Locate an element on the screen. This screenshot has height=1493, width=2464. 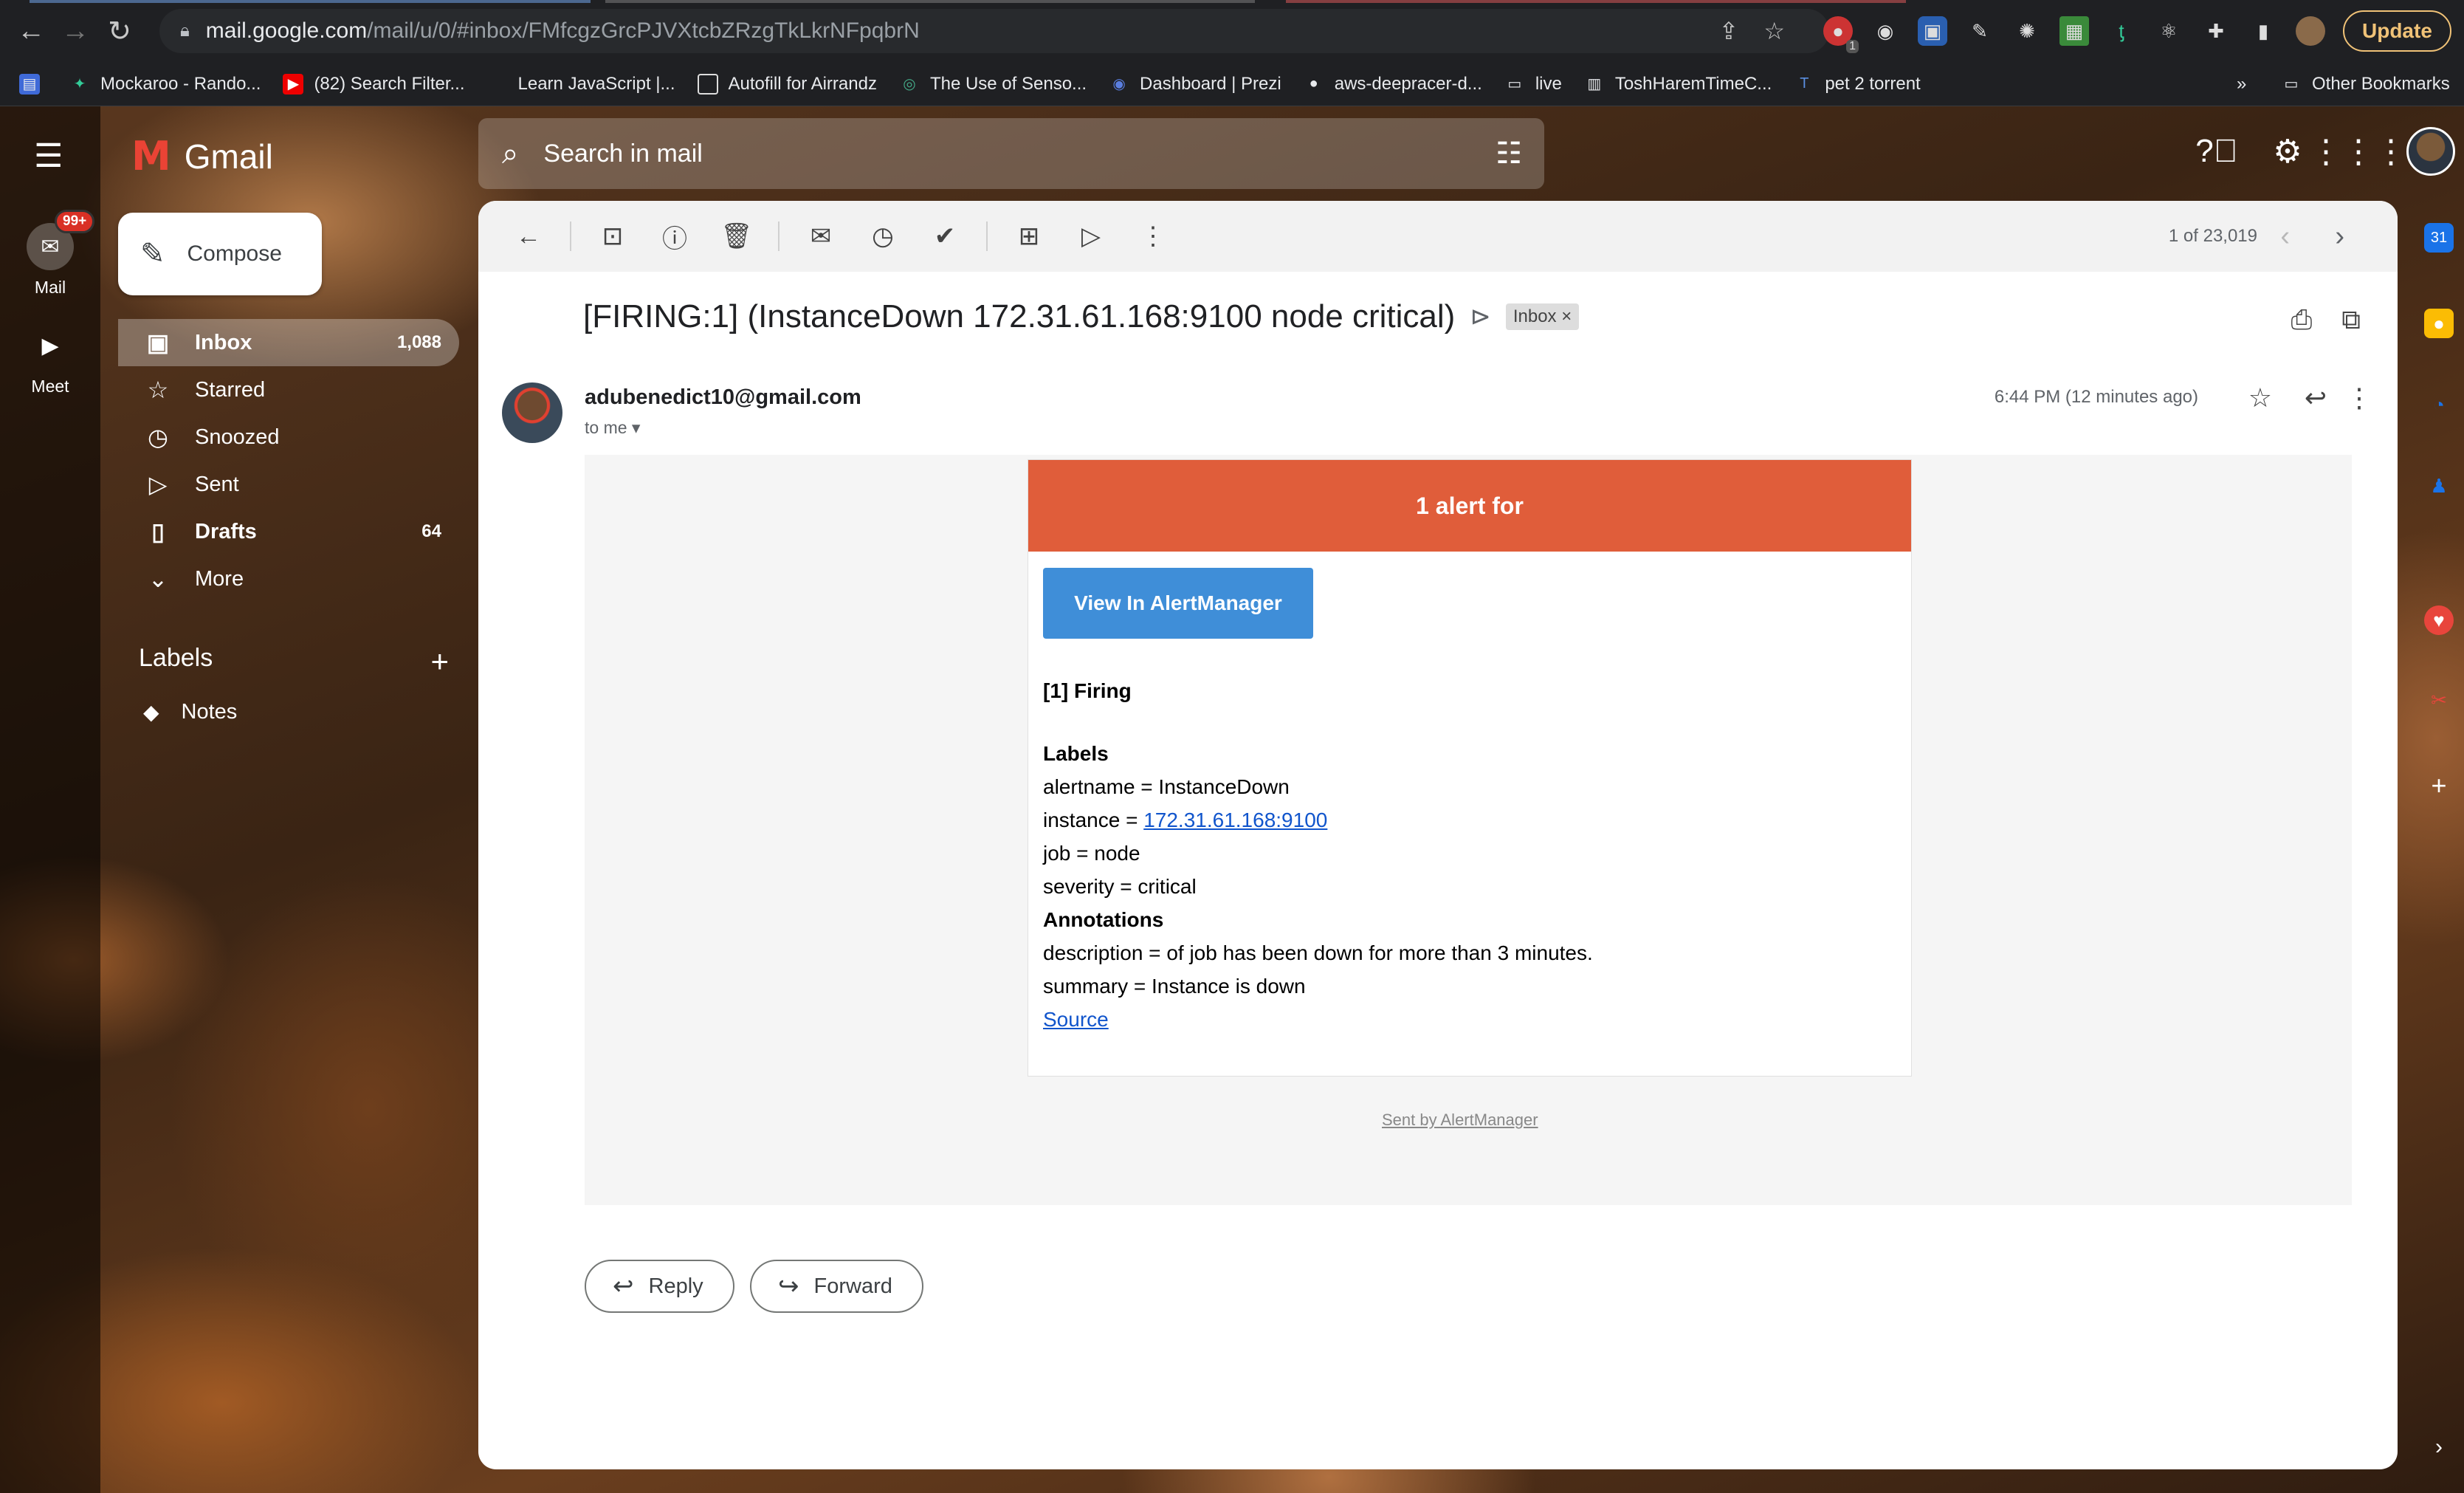
bookmark-star-icon: ☆ is located at coordinates (1774, 31).